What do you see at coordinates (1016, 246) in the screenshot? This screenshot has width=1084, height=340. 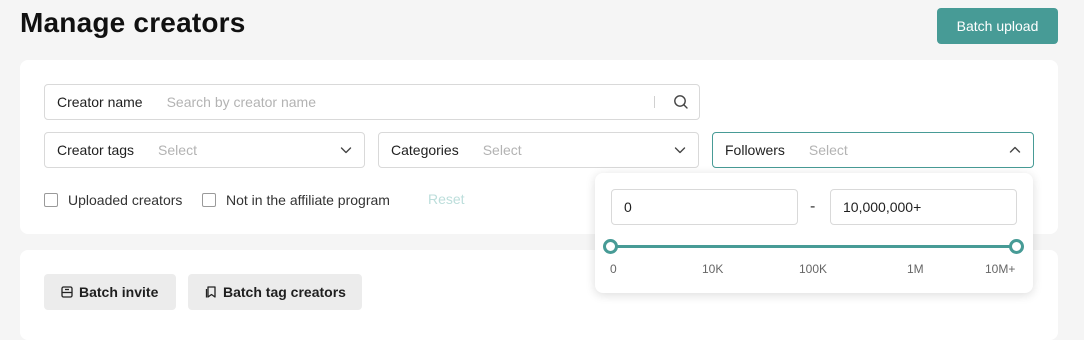 I see `range-slider-max-handle` at bounding box center [1016, 246].